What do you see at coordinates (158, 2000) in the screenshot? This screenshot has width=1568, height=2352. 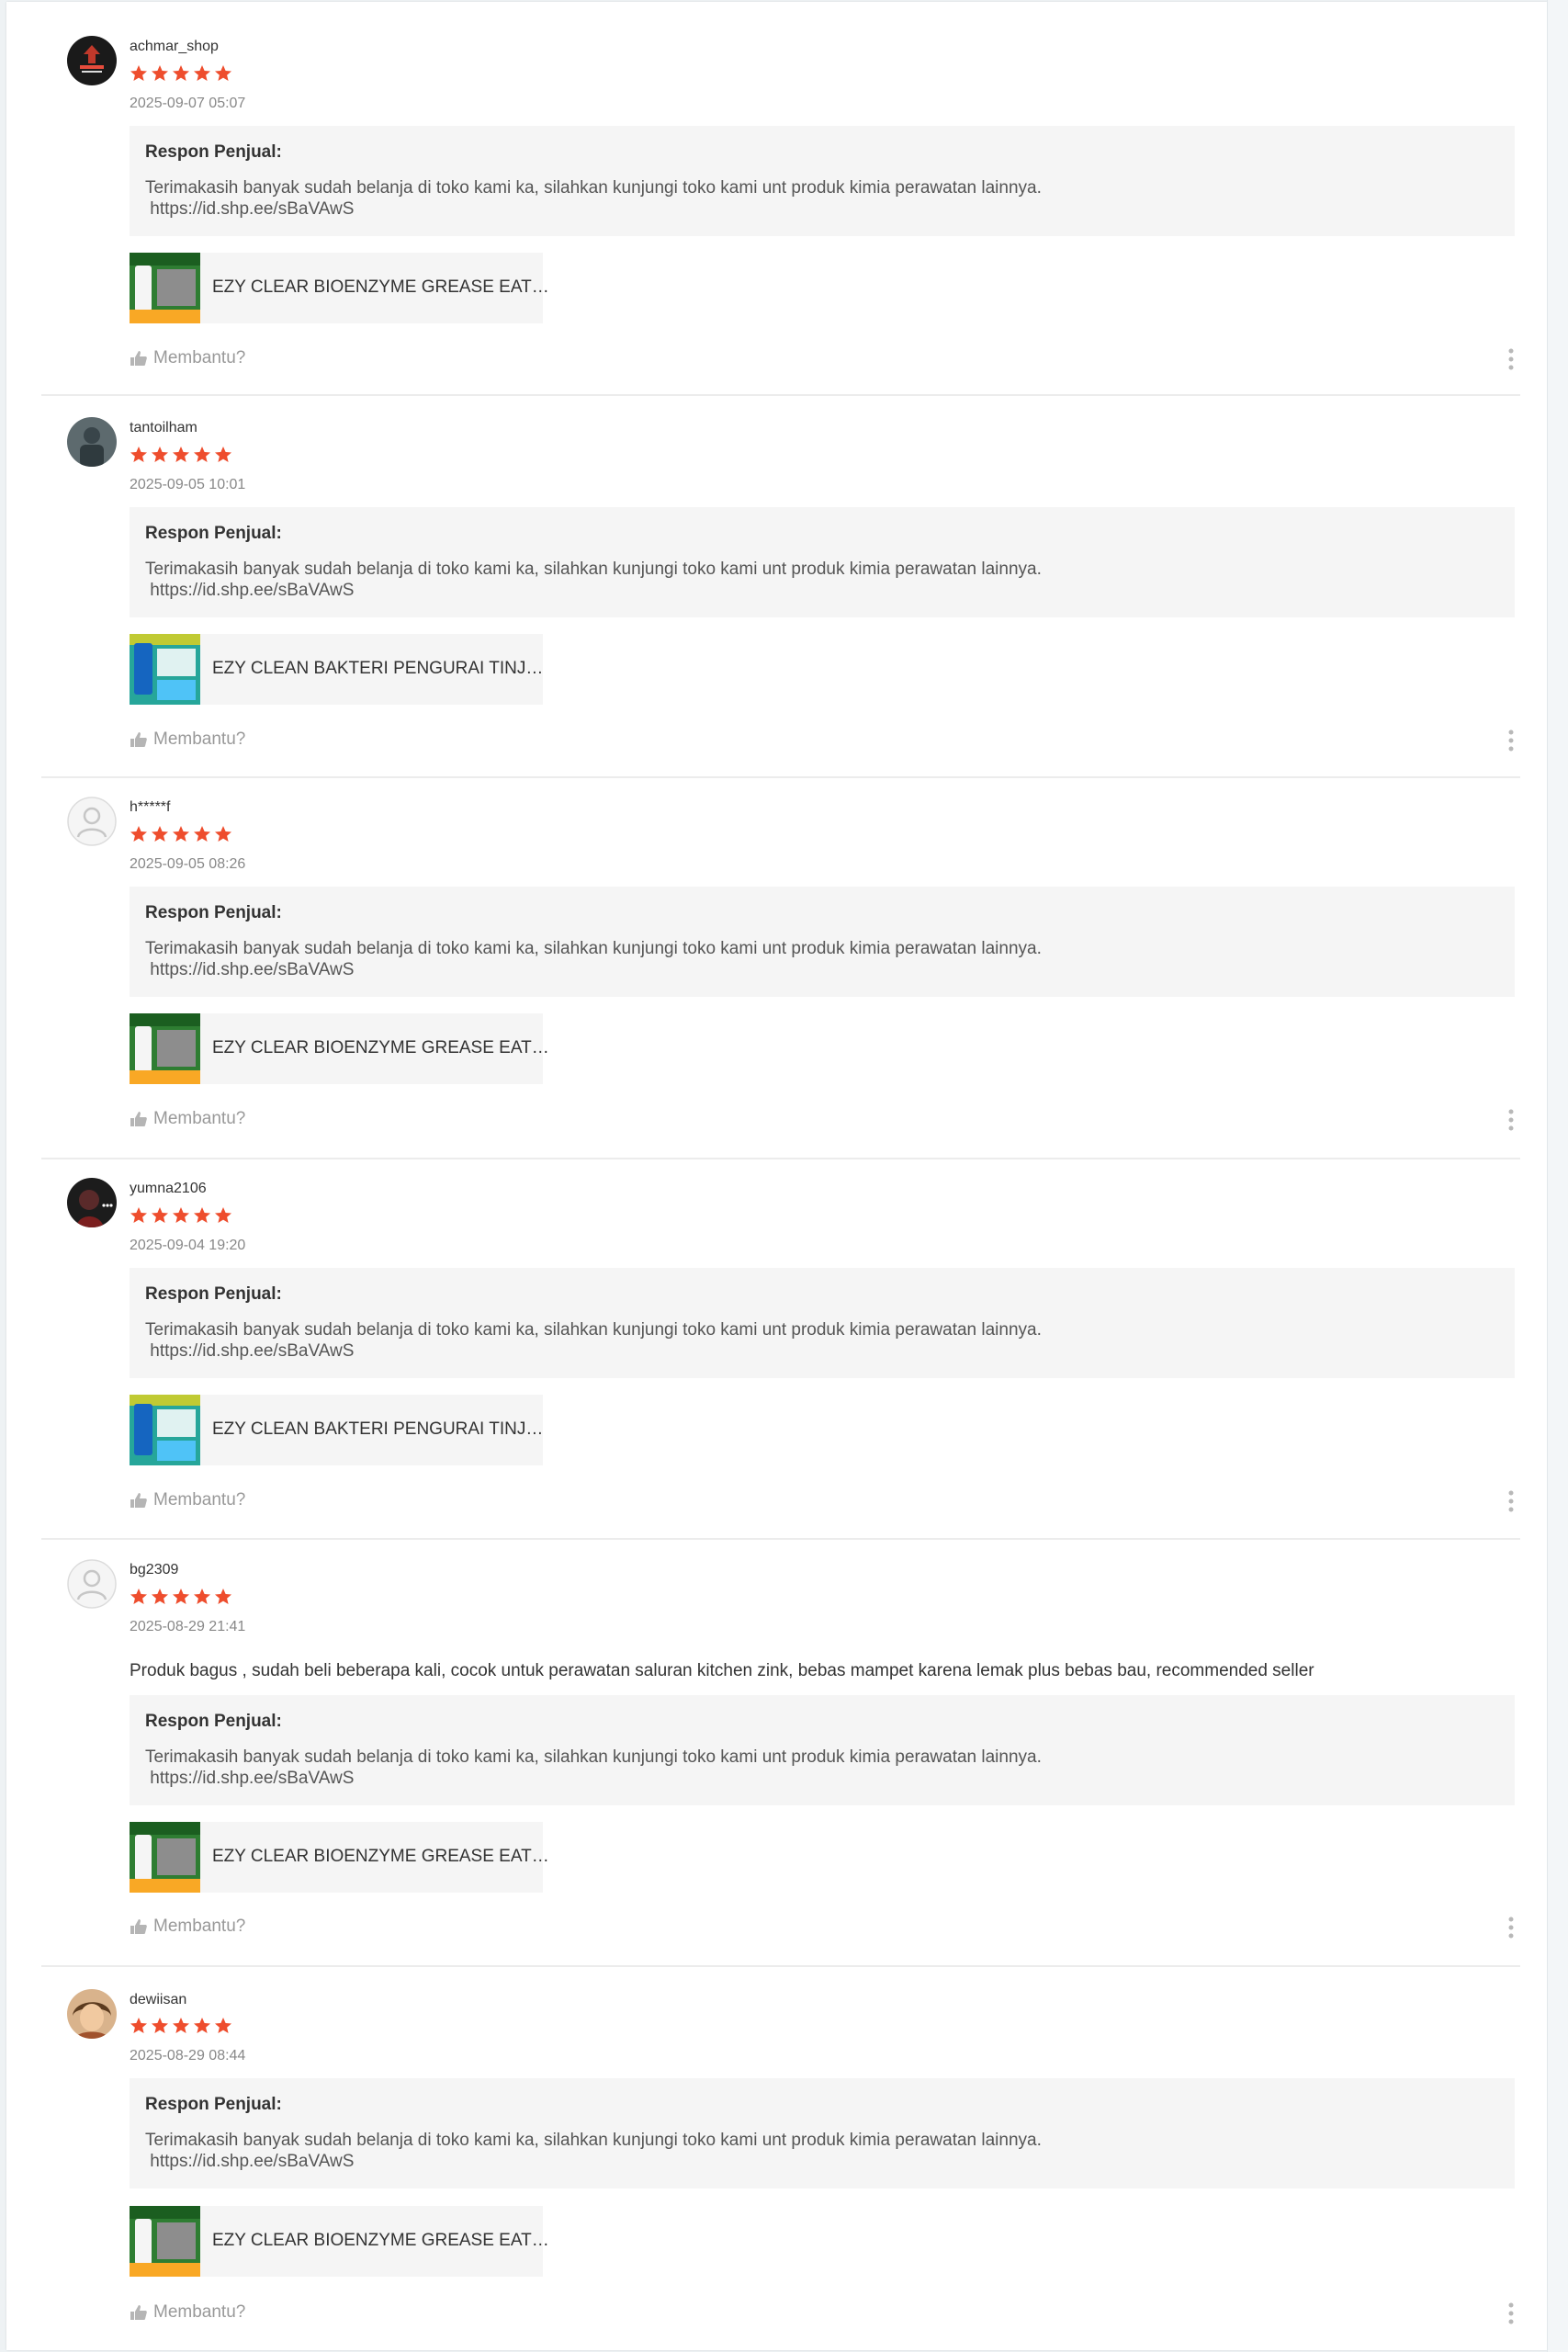 I see `review-username: dewiisan` at bounding box center [158, 2000].